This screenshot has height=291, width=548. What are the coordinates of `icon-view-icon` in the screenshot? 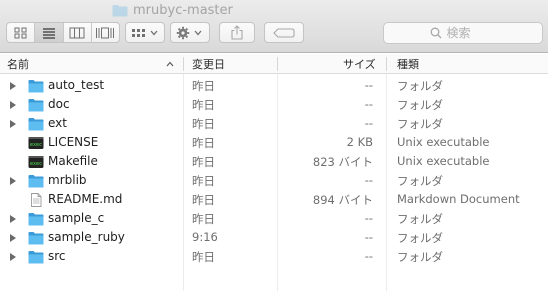 It's located at (20, 32).